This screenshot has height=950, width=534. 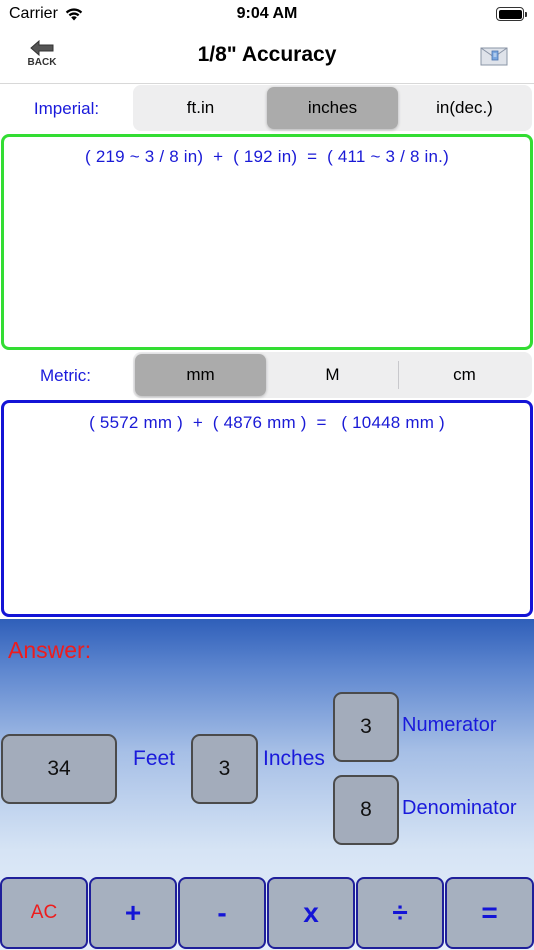 What do you see at coordinates (459, 808) in the screenshot?
I see `denominator-label: Denominator` at bounding box center [459, 808].